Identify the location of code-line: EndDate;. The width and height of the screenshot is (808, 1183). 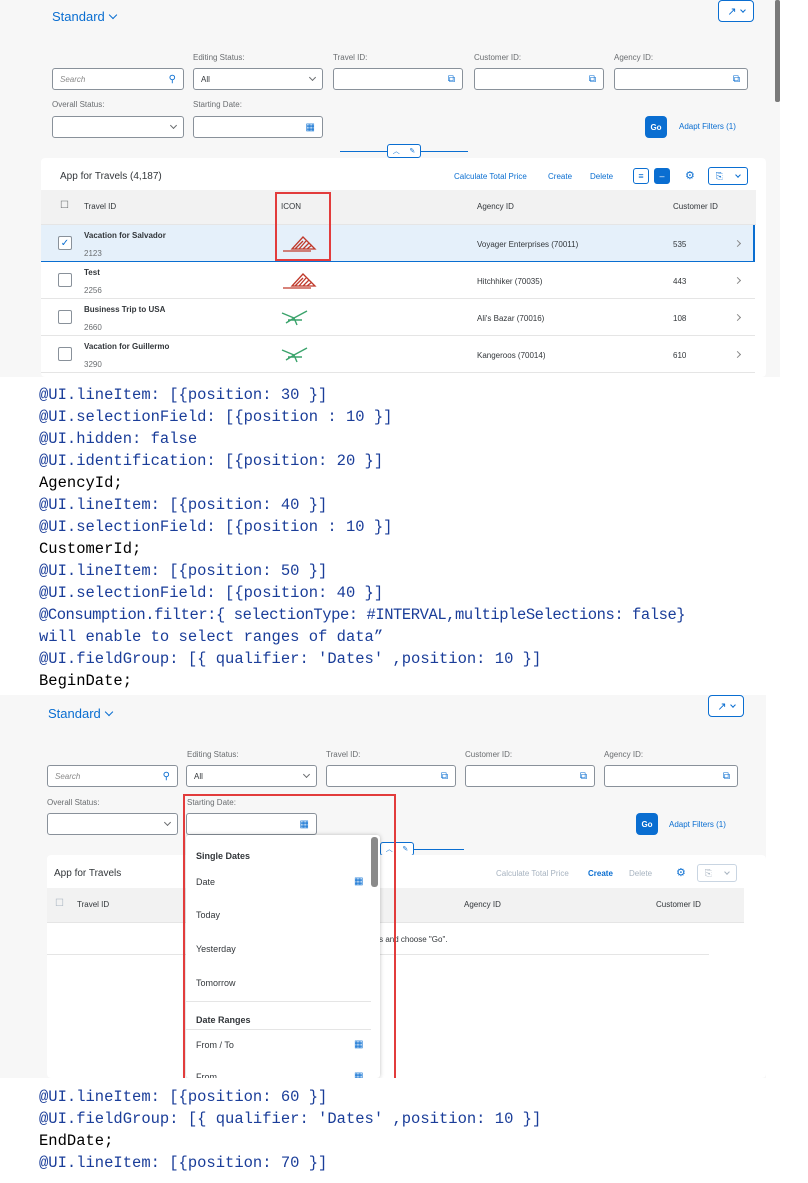
(76, 1141).